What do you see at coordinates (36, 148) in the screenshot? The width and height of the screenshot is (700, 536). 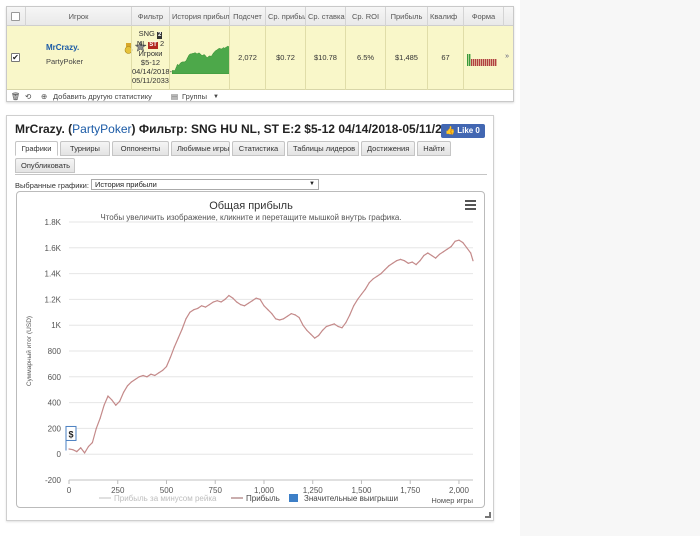 I see `tab-charts: Графики` at bounding box center [36, 148].